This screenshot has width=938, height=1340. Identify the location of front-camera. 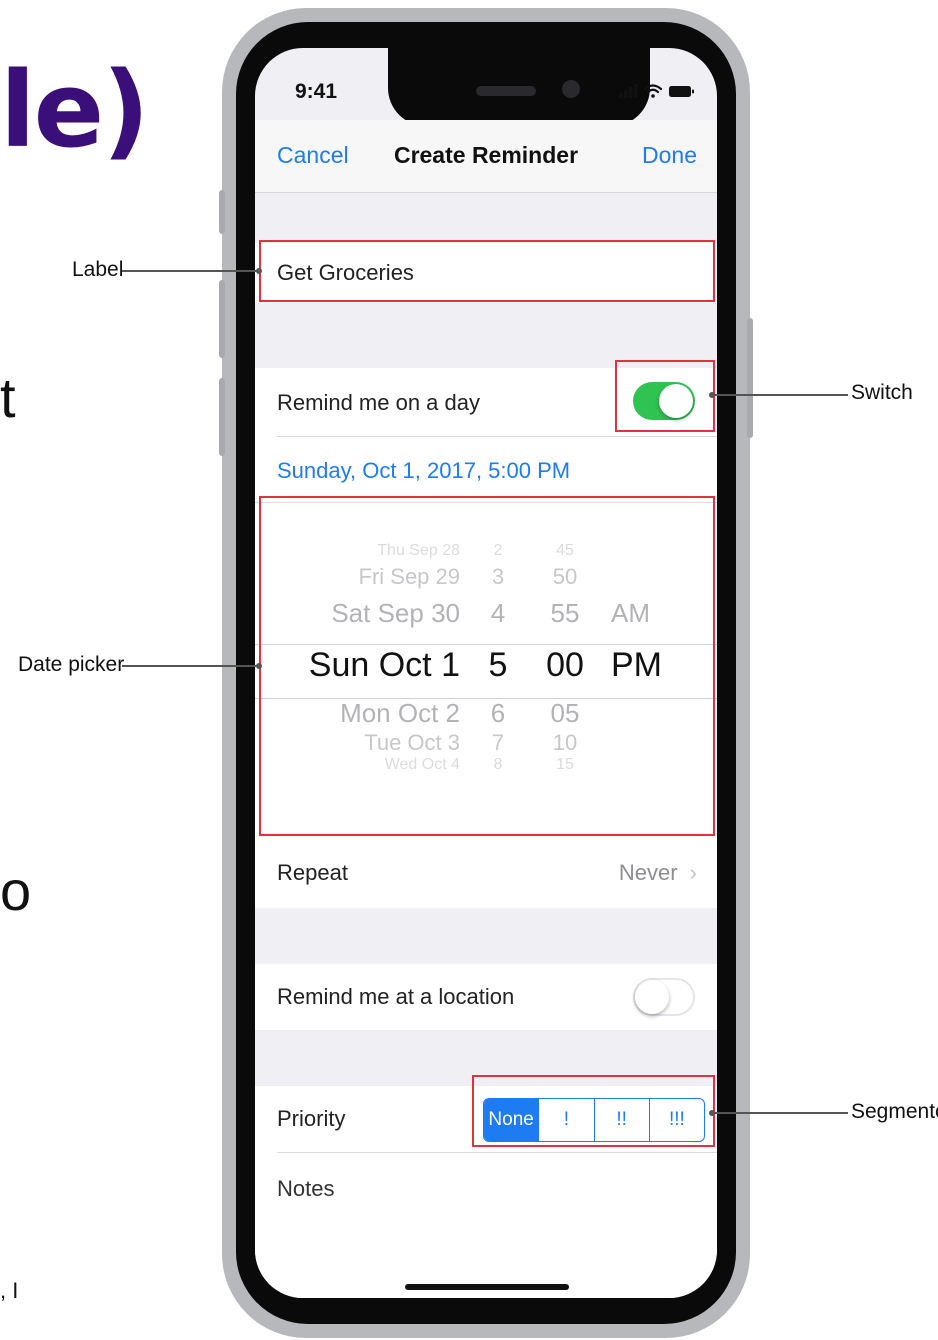
(571, 89).